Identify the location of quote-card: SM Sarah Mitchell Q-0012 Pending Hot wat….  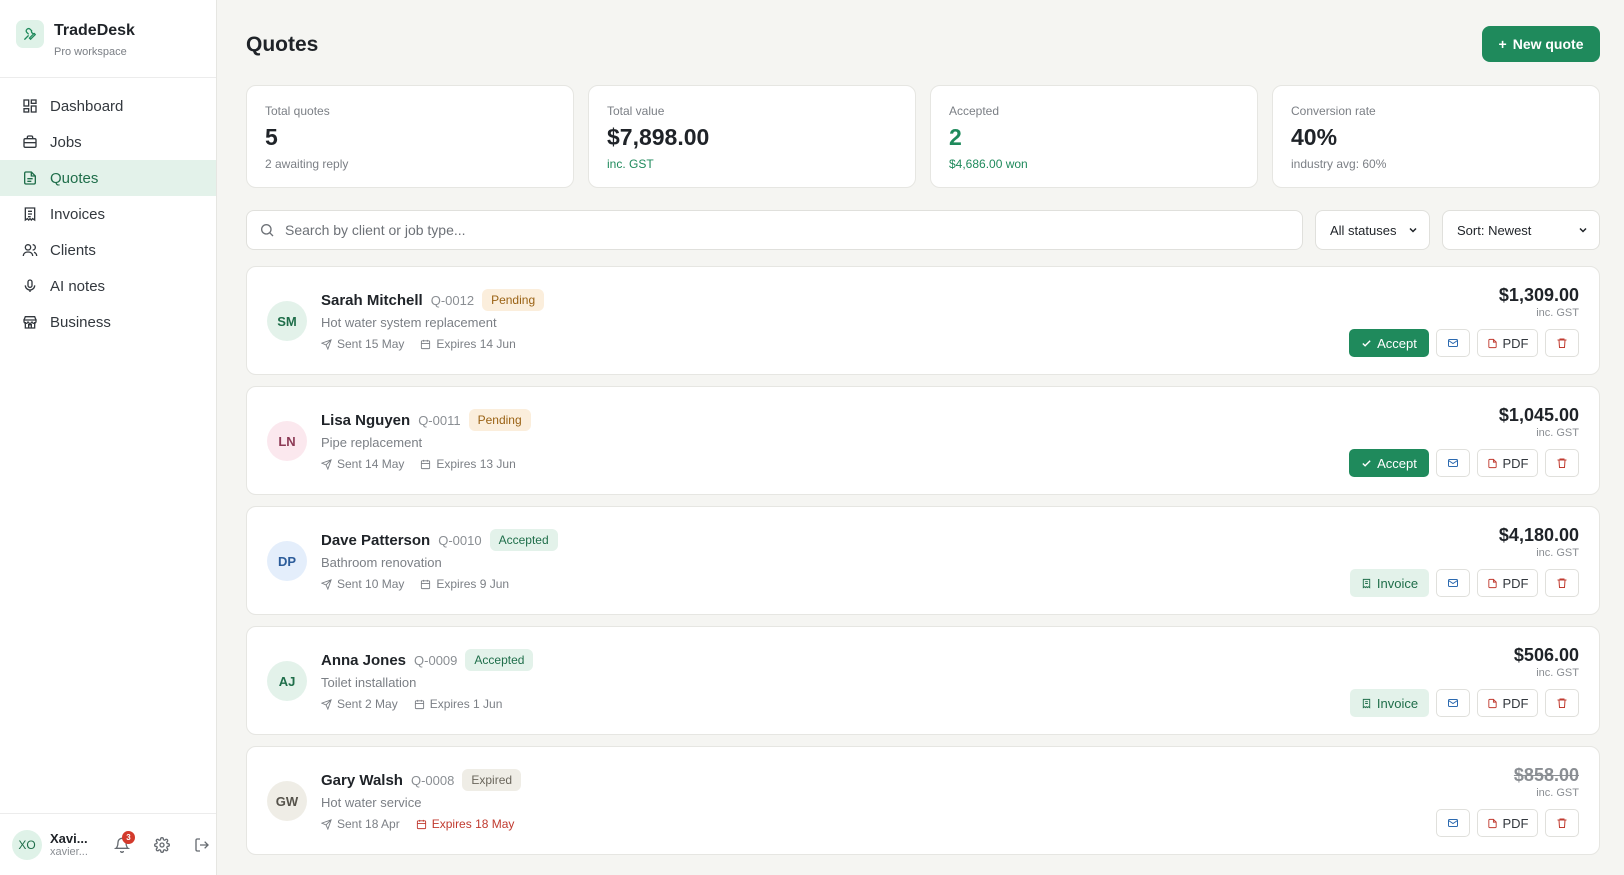
(923, 320).